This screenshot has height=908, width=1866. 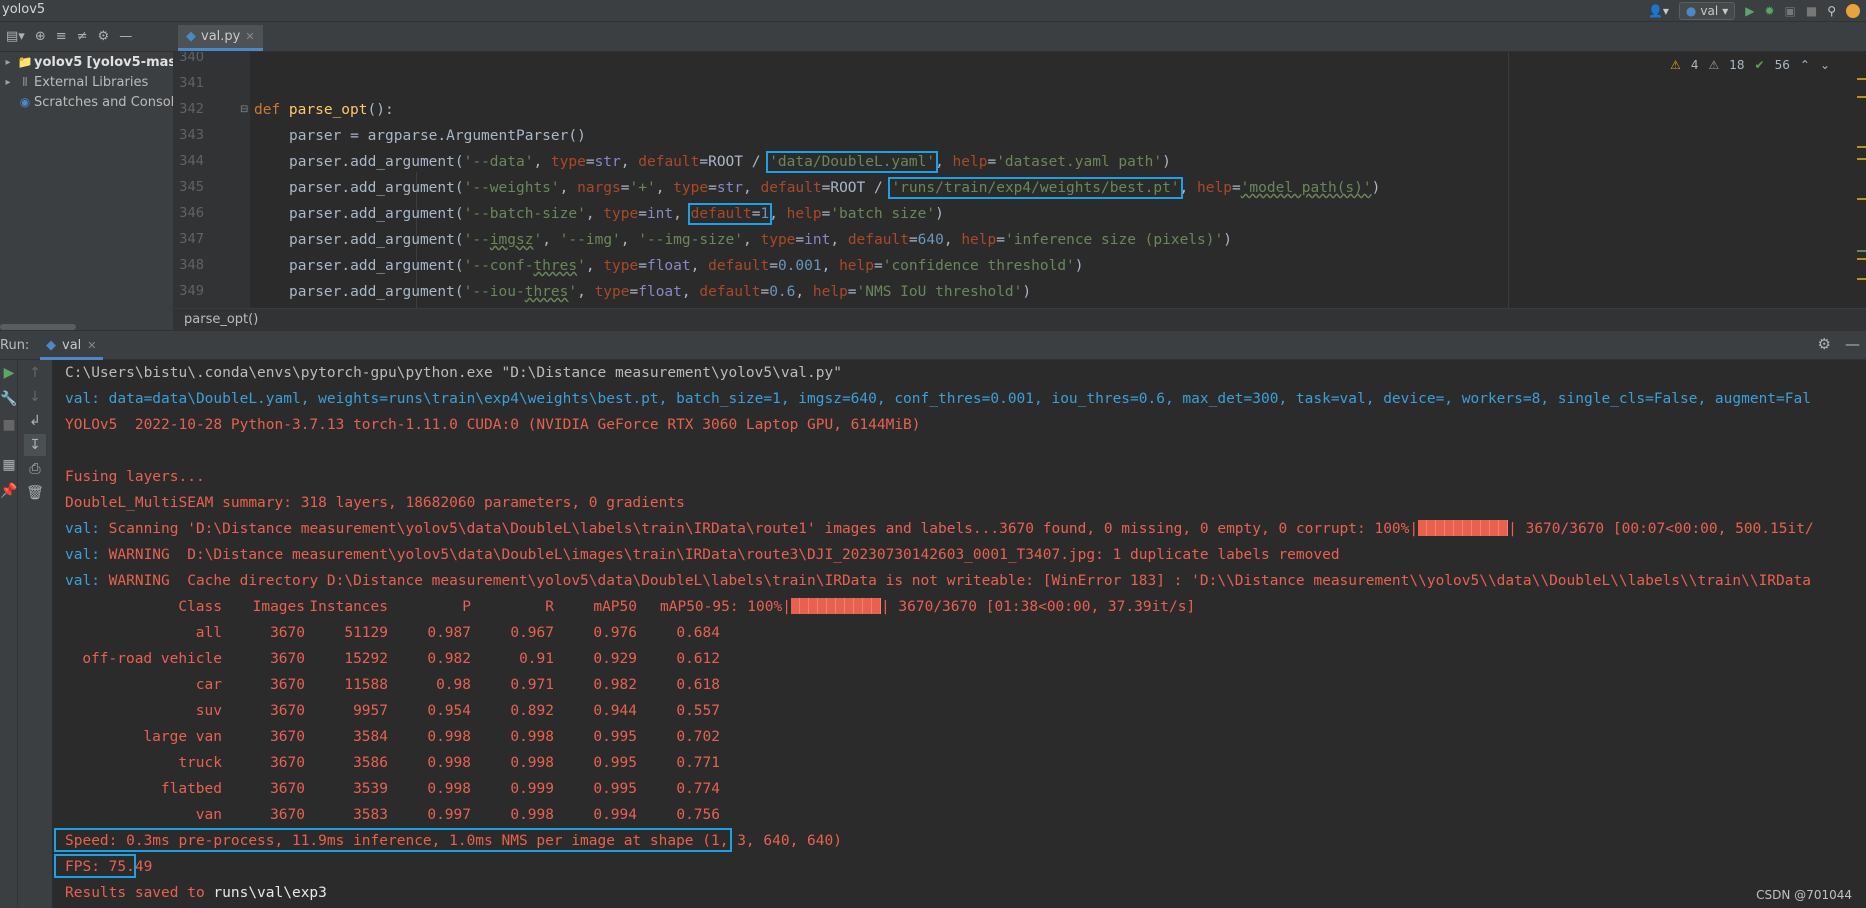 I want to click on print-icon: ⎙, so click(x=35, y=469).